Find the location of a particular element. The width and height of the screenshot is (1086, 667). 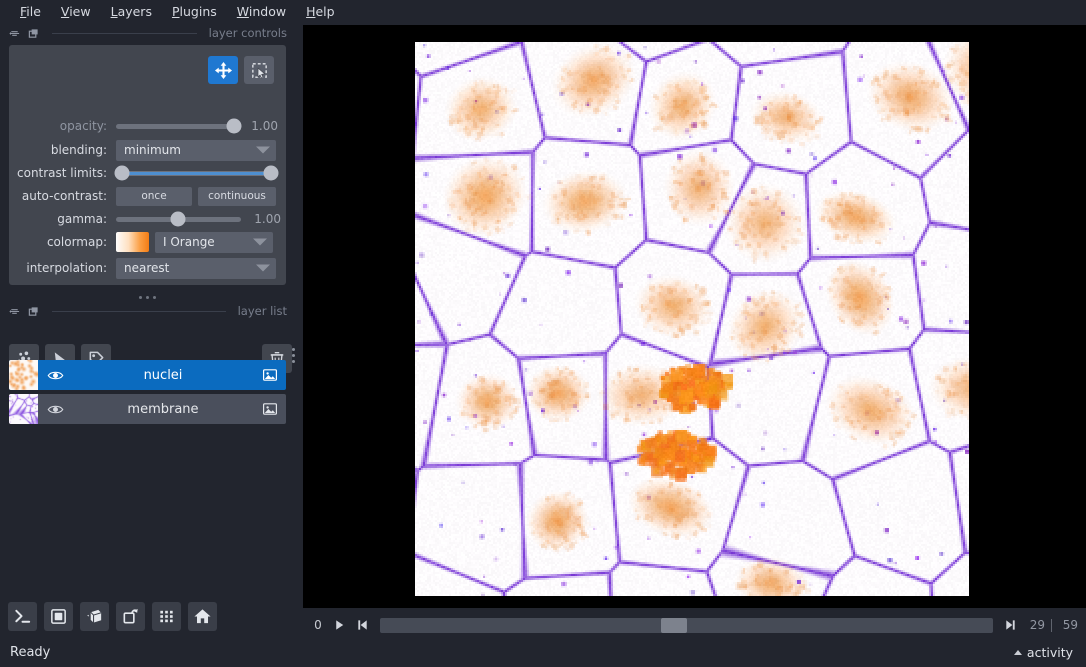

interpolation-row: interpolation: nearest is located at coordinates (147, 268).